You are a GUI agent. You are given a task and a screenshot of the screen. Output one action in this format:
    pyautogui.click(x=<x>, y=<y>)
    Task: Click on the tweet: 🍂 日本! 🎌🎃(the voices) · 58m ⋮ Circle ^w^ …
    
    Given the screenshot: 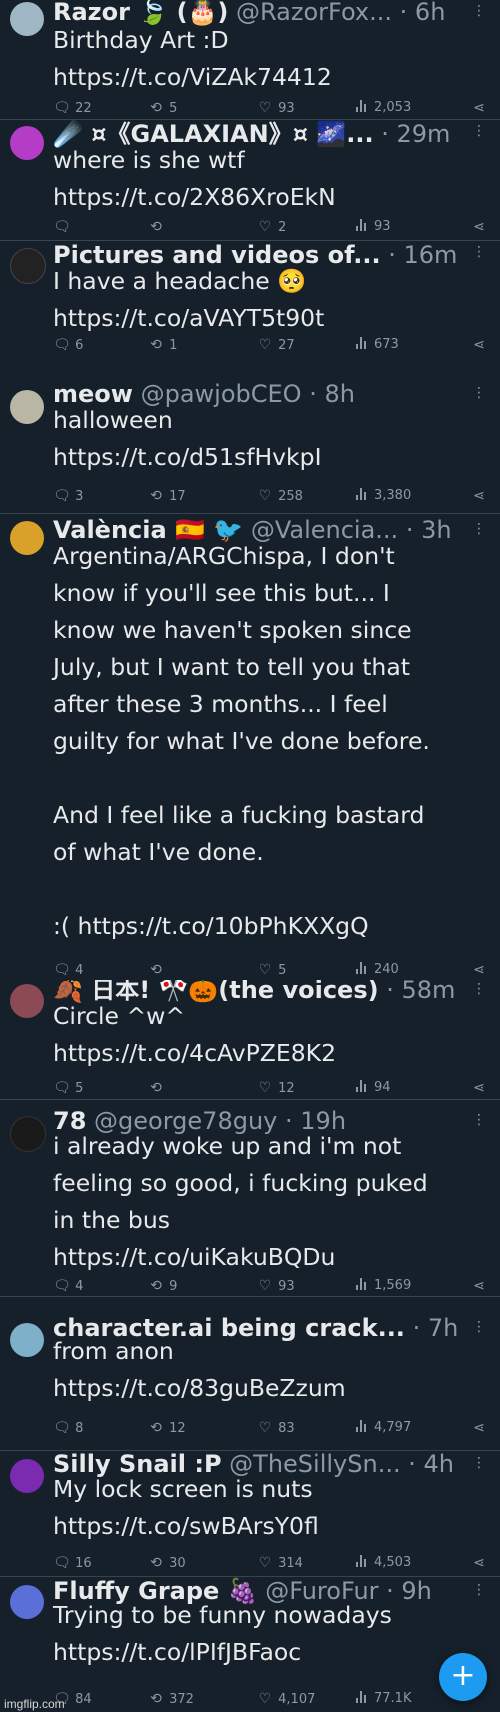 What is the action you would take?
    pyautogui.click(x=250, y=1040)
    